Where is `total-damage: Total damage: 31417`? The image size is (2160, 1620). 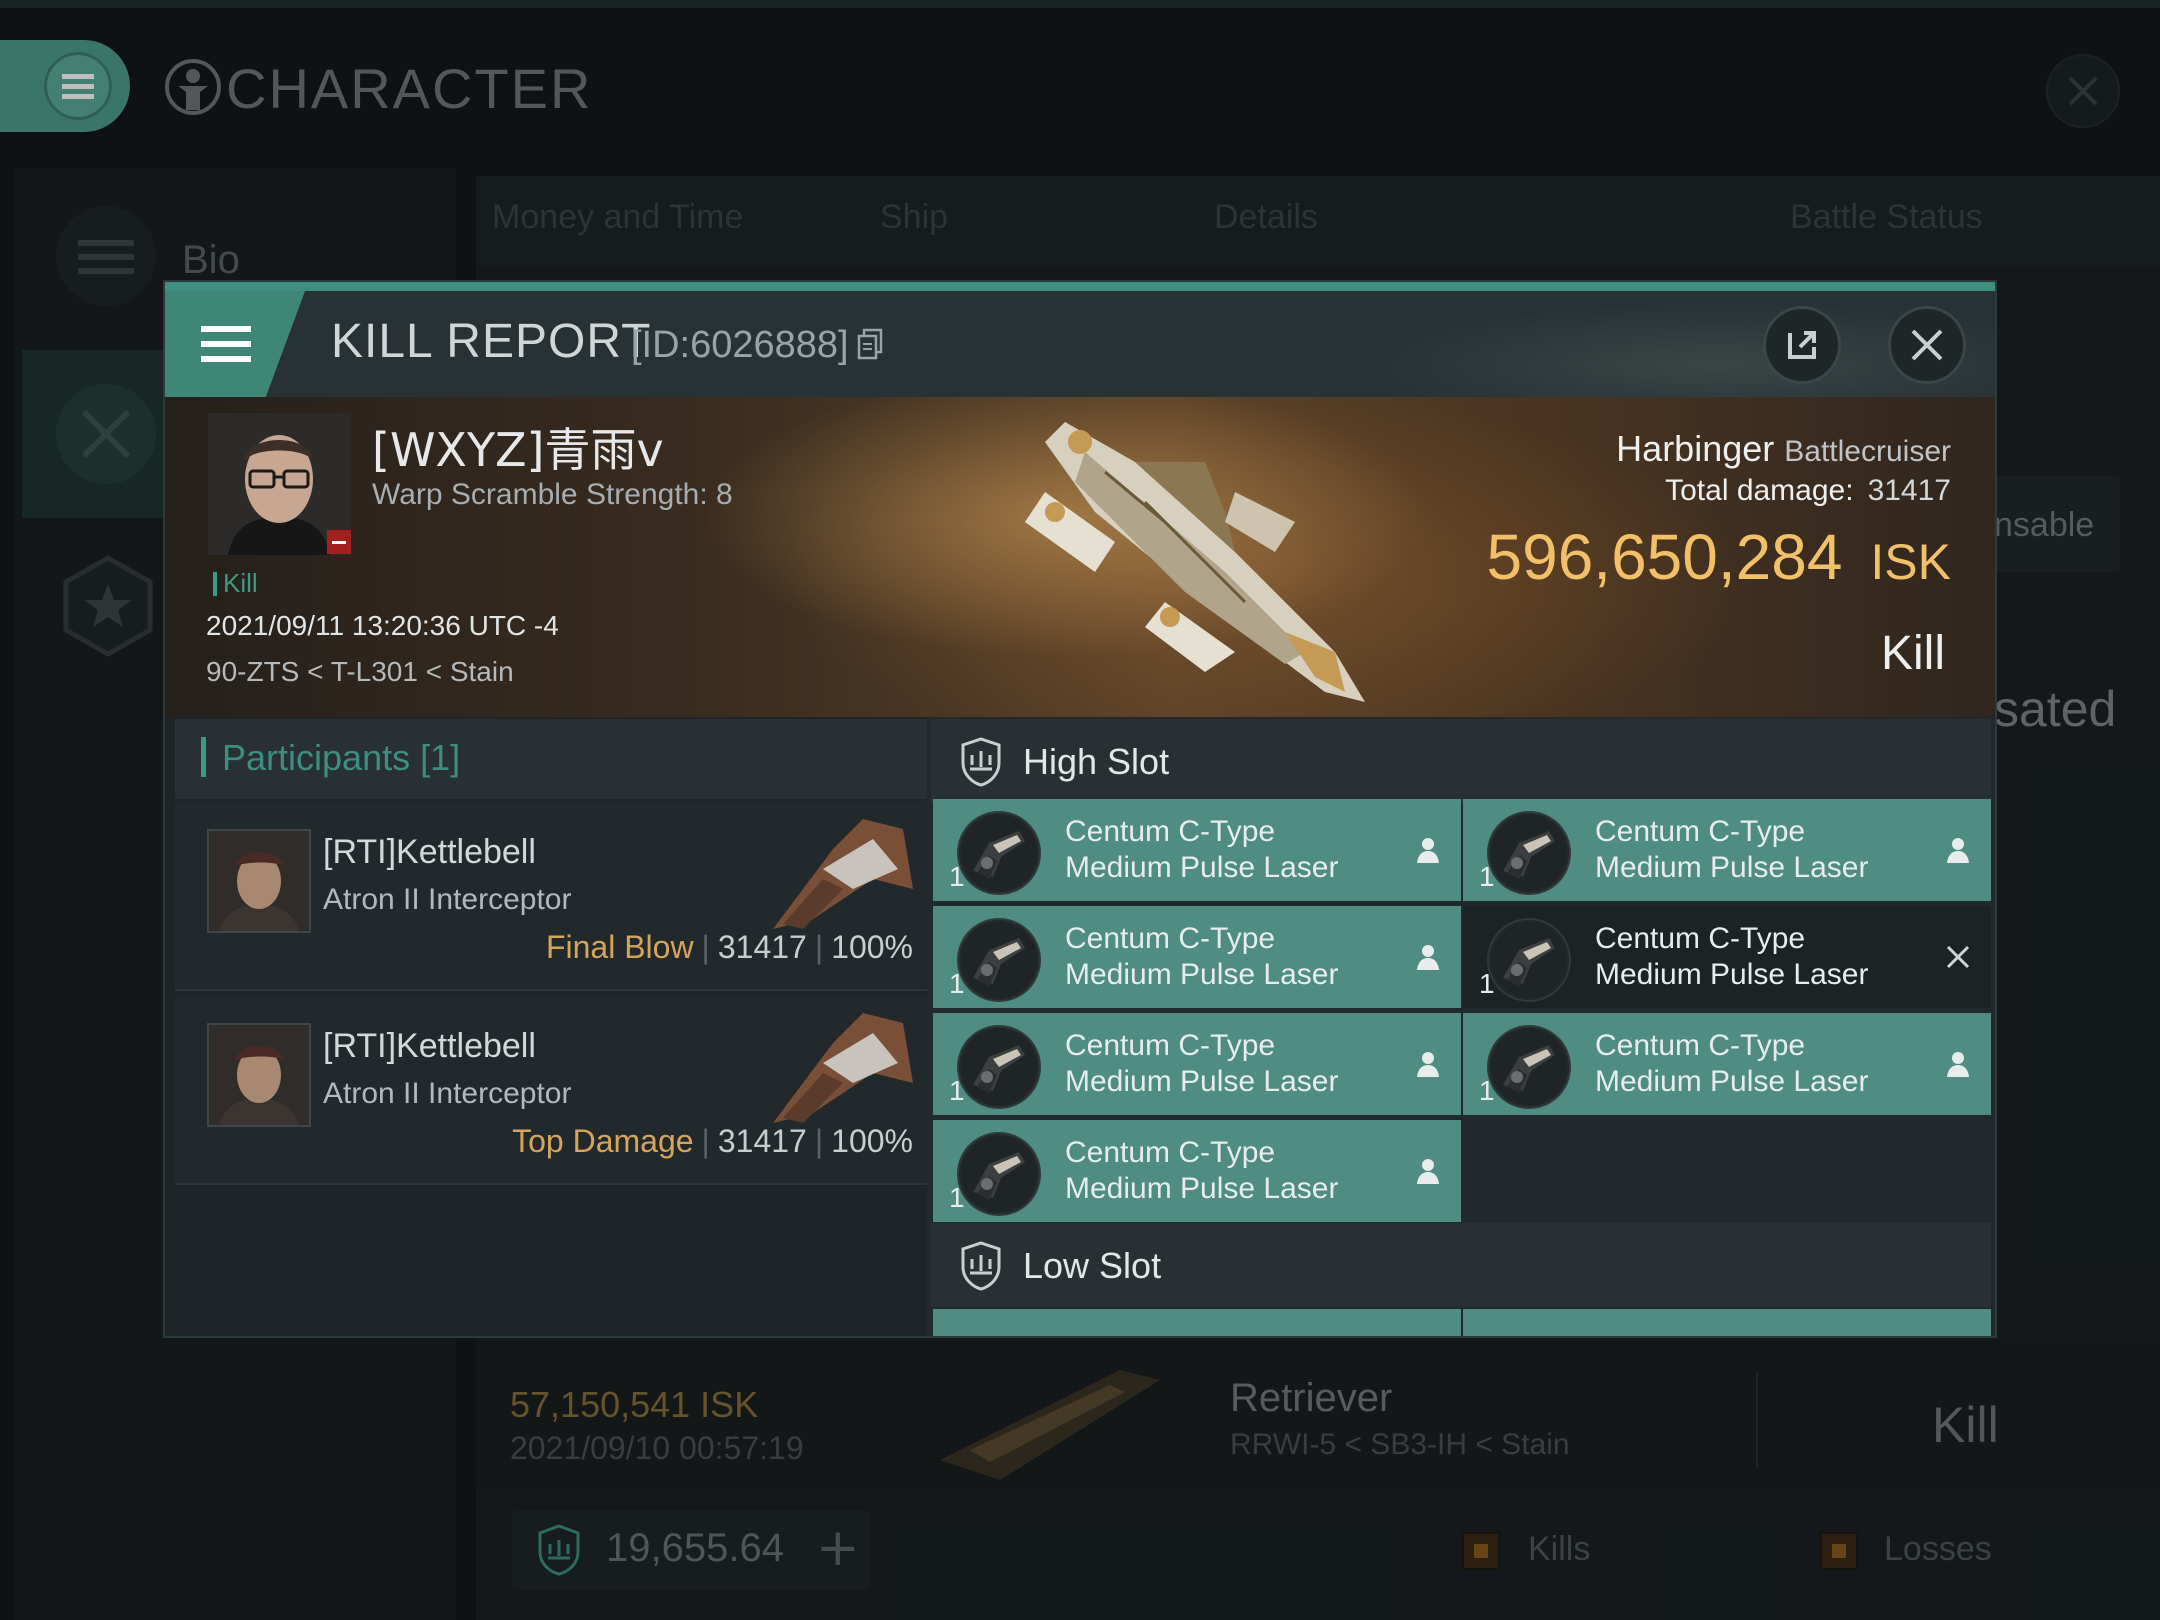
total-damage: Total damage: 31417 is located at coordinates (1808, 491).